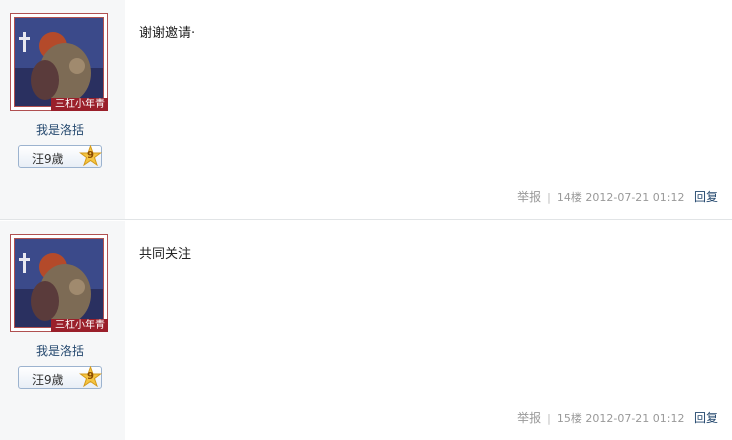 Image resolution: width=732 pixels, height=440 pixels. I want to click on post-divider, so click(366, 219).